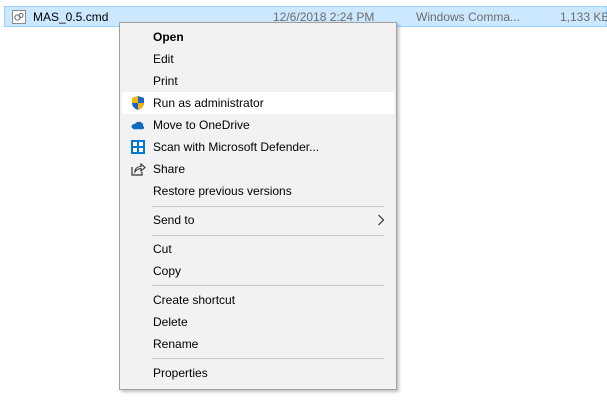 The image size is (607, 402). I want to click on menu-item-create-shortcut: Create shortcut, so click(258, 300).